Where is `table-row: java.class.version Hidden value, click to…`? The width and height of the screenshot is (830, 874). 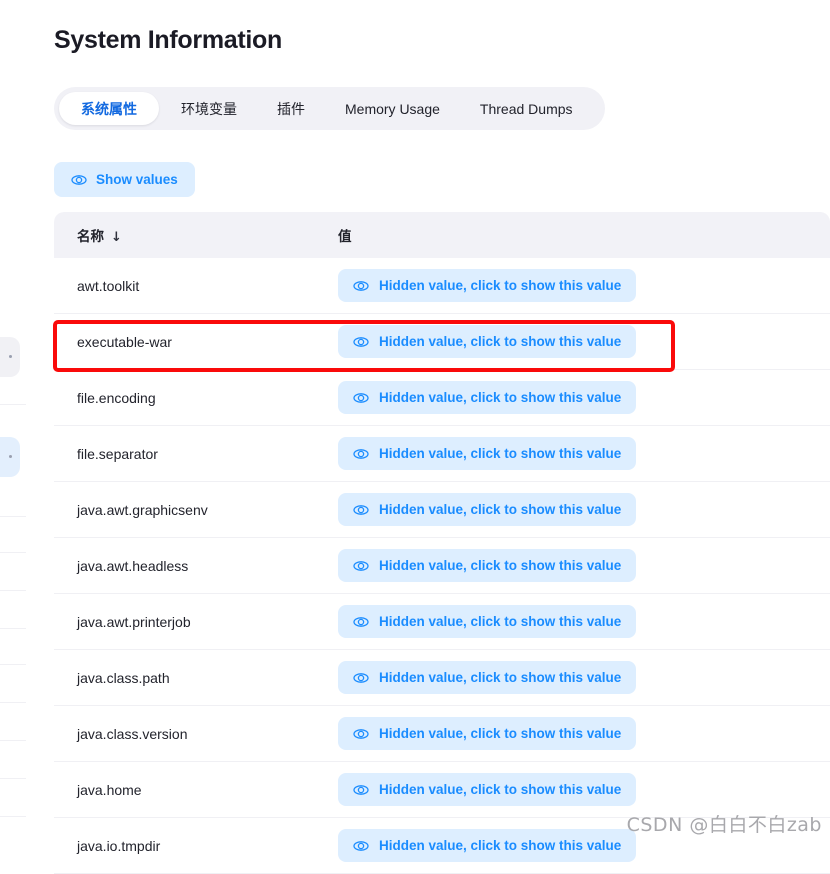
table-row: java.class.version Hidden value, click to… is located at coordinates (442, 734).